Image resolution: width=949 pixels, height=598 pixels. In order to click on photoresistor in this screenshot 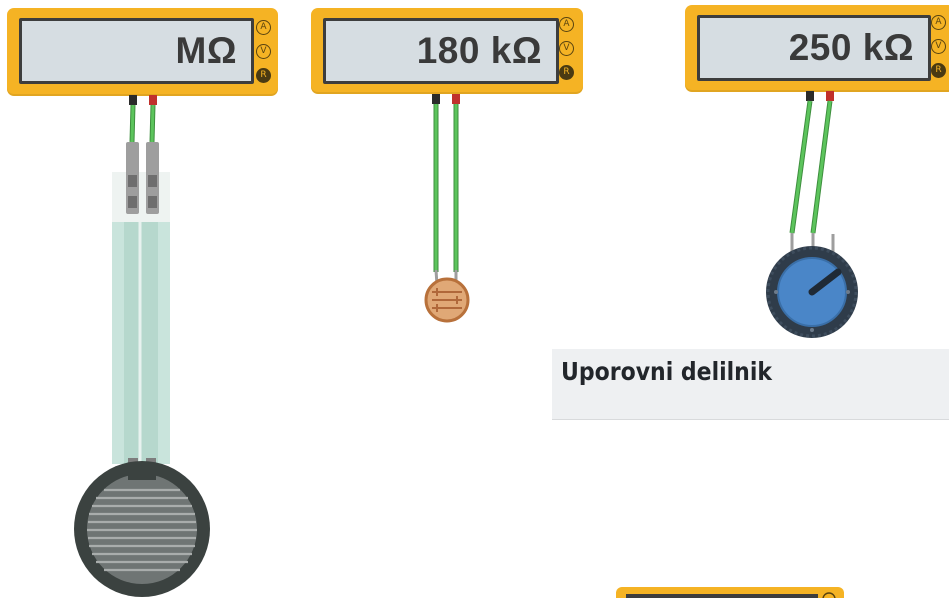, I will do `click(447, 300)`.